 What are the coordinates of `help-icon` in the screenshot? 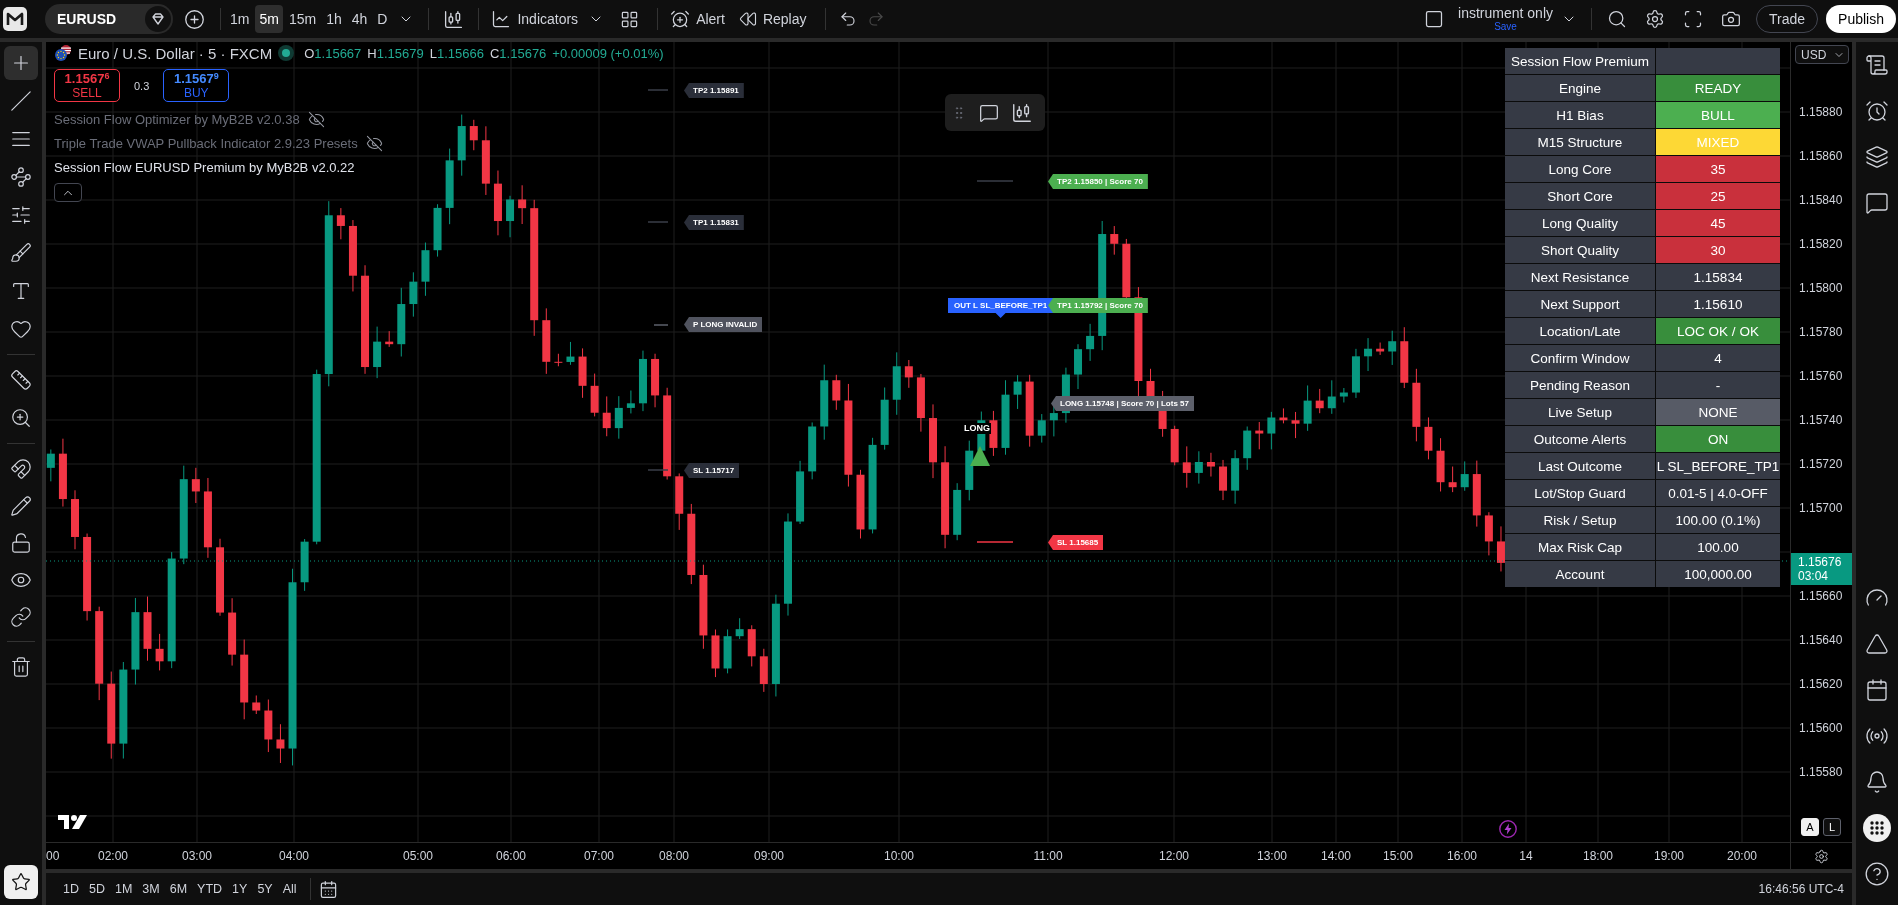 It's located at (1877, 874).